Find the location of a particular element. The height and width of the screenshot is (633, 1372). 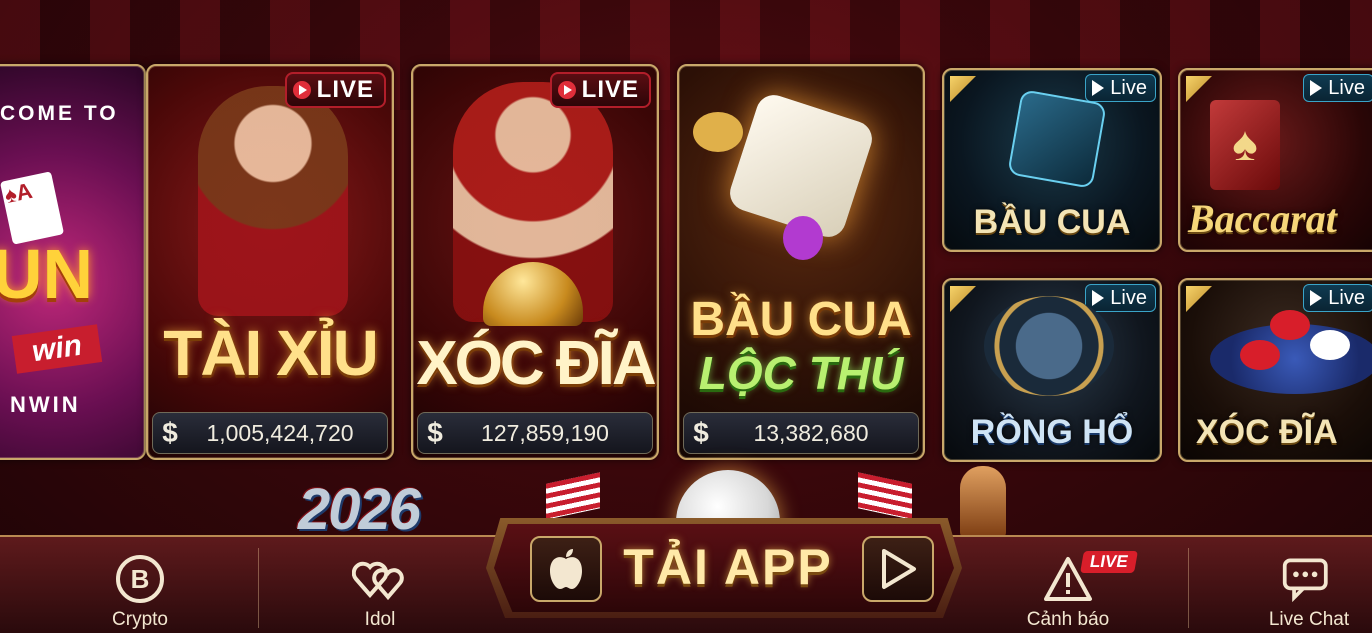

nav-label: Cảnh báo is located at coordinates (1068, 619).